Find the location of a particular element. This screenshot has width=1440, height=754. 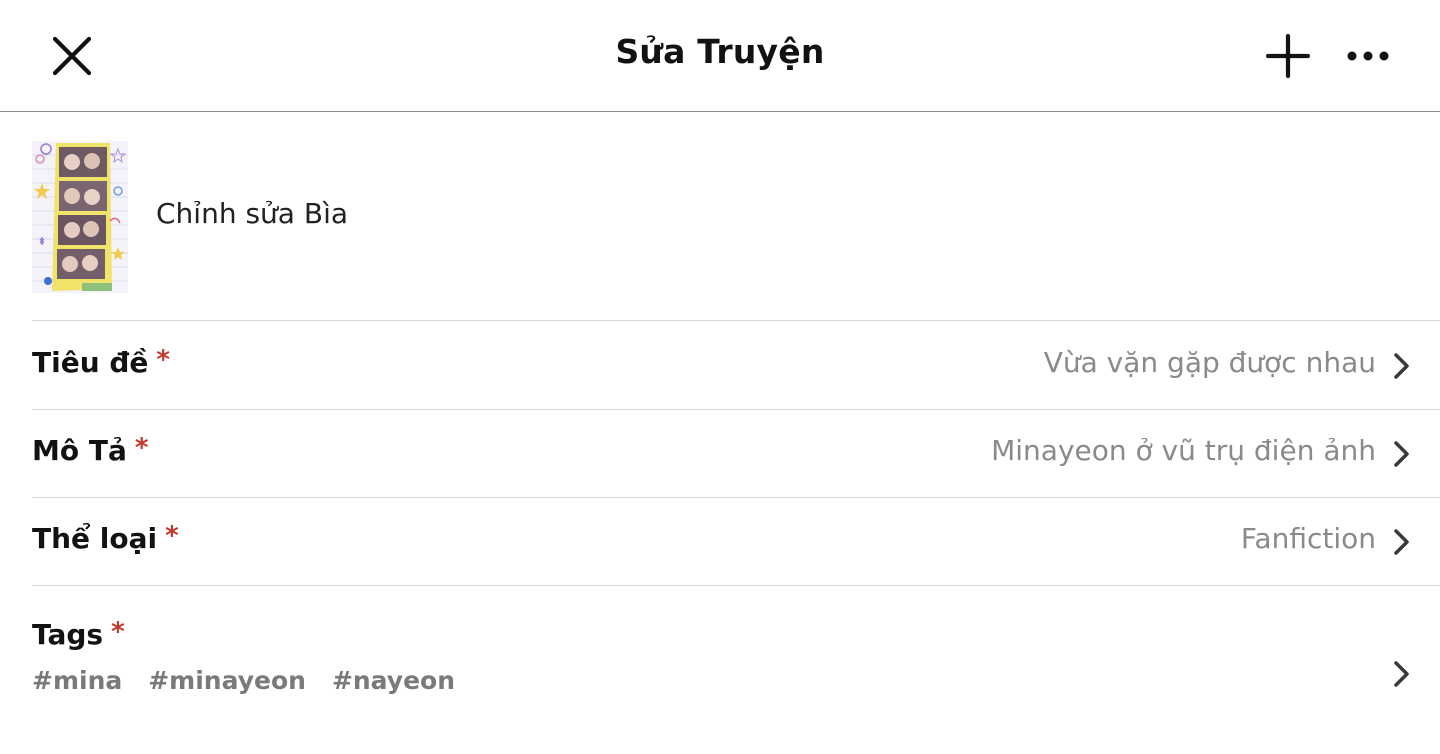

plus-icon is located at coordinates (1288, 56).